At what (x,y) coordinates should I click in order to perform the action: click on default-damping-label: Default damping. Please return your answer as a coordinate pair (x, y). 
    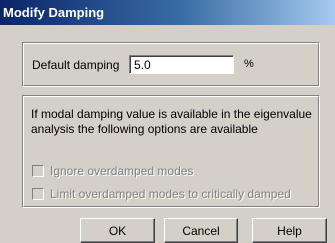
    Looking at the image, I should click on (76, 65).